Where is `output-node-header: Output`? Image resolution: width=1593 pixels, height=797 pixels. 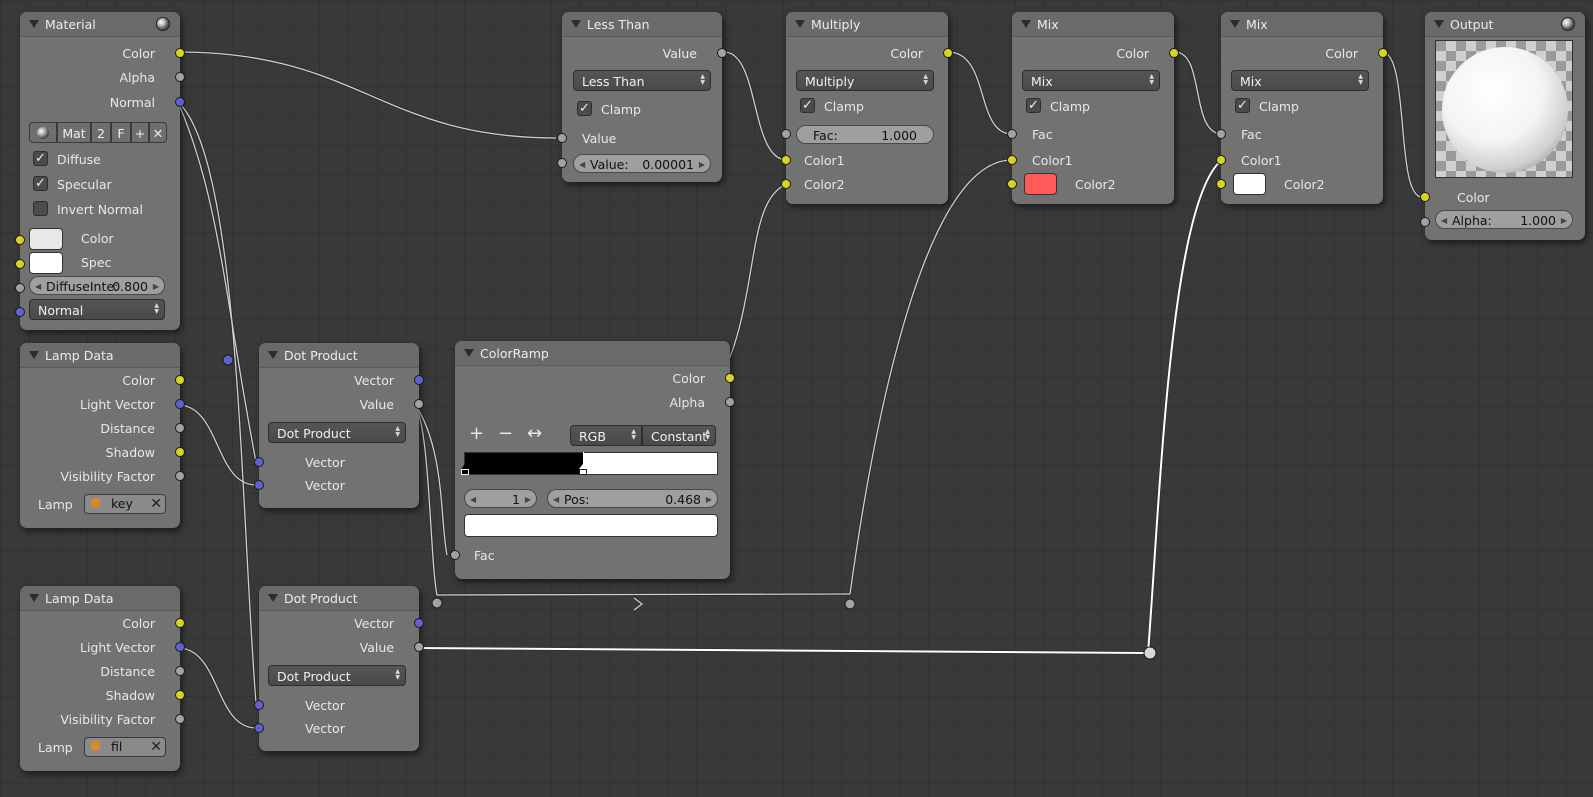
output-node-header: Output is located at coordinates (1505, 24).